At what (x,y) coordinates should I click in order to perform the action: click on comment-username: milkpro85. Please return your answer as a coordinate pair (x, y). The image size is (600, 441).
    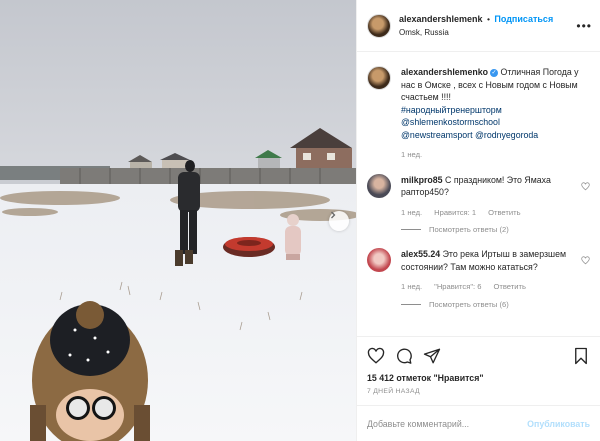
    Looking at the image, I should click on (422, 180).